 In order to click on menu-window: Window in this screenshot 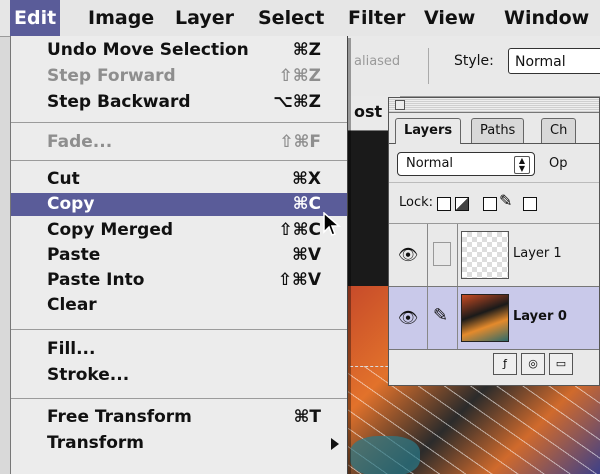, I will do `click(546, 18)`.